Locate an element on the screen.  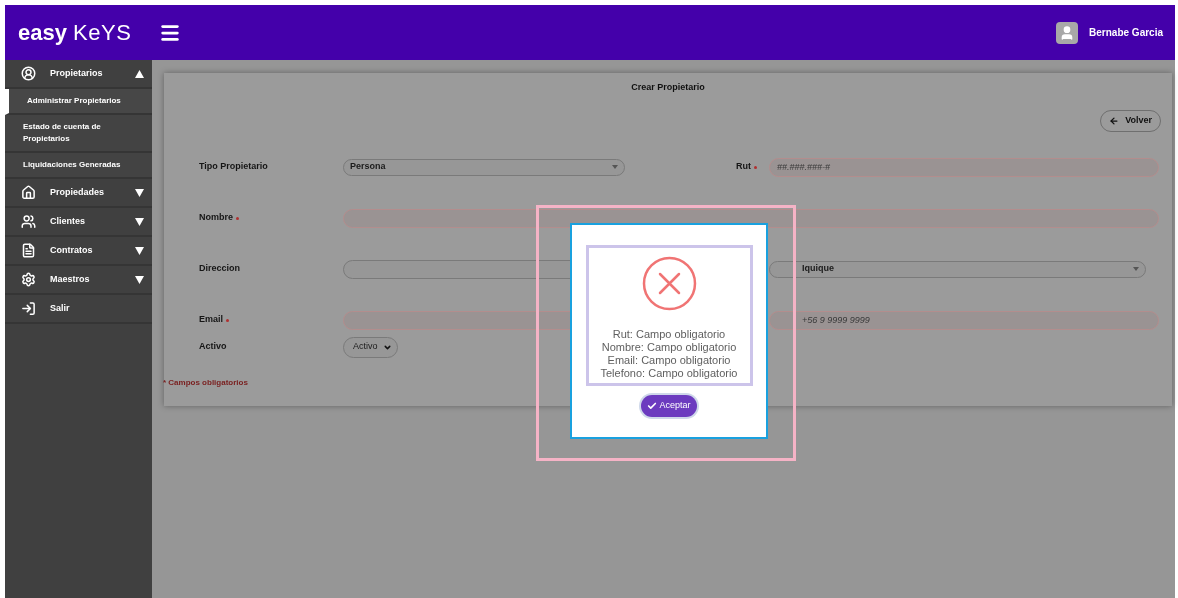
error-icon is located at coordinates (669, 283).